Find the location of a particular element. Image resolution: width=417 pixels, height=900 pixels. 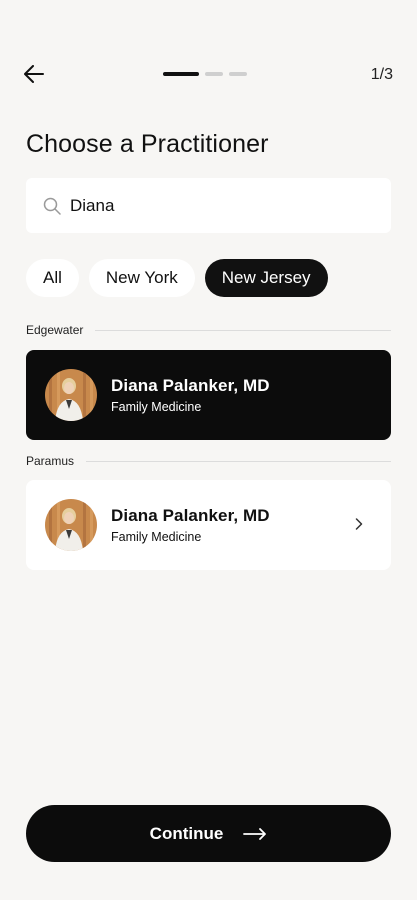

back-button is located at coordinates (34, 76).